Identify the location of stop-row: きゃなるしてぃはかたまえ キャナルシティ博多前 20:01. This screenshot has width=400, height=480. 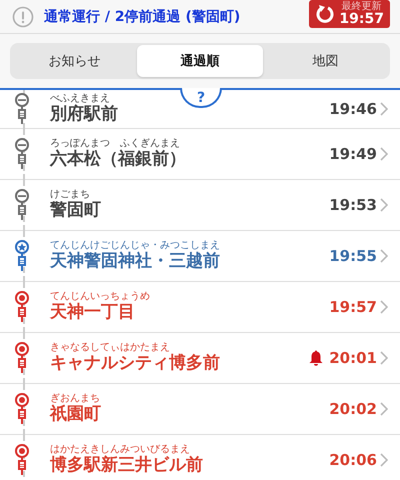
(200, 358).